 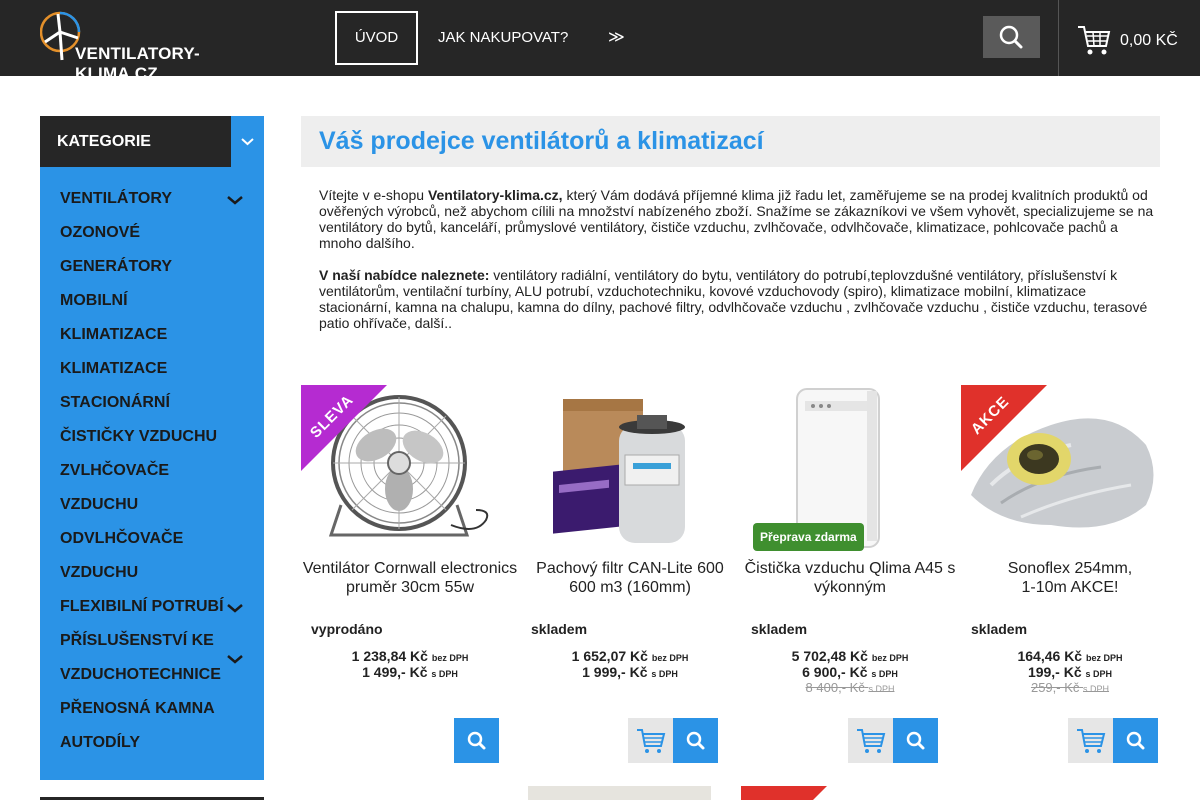 I want to click on next-row-product-image, so click(x=619, y=793).